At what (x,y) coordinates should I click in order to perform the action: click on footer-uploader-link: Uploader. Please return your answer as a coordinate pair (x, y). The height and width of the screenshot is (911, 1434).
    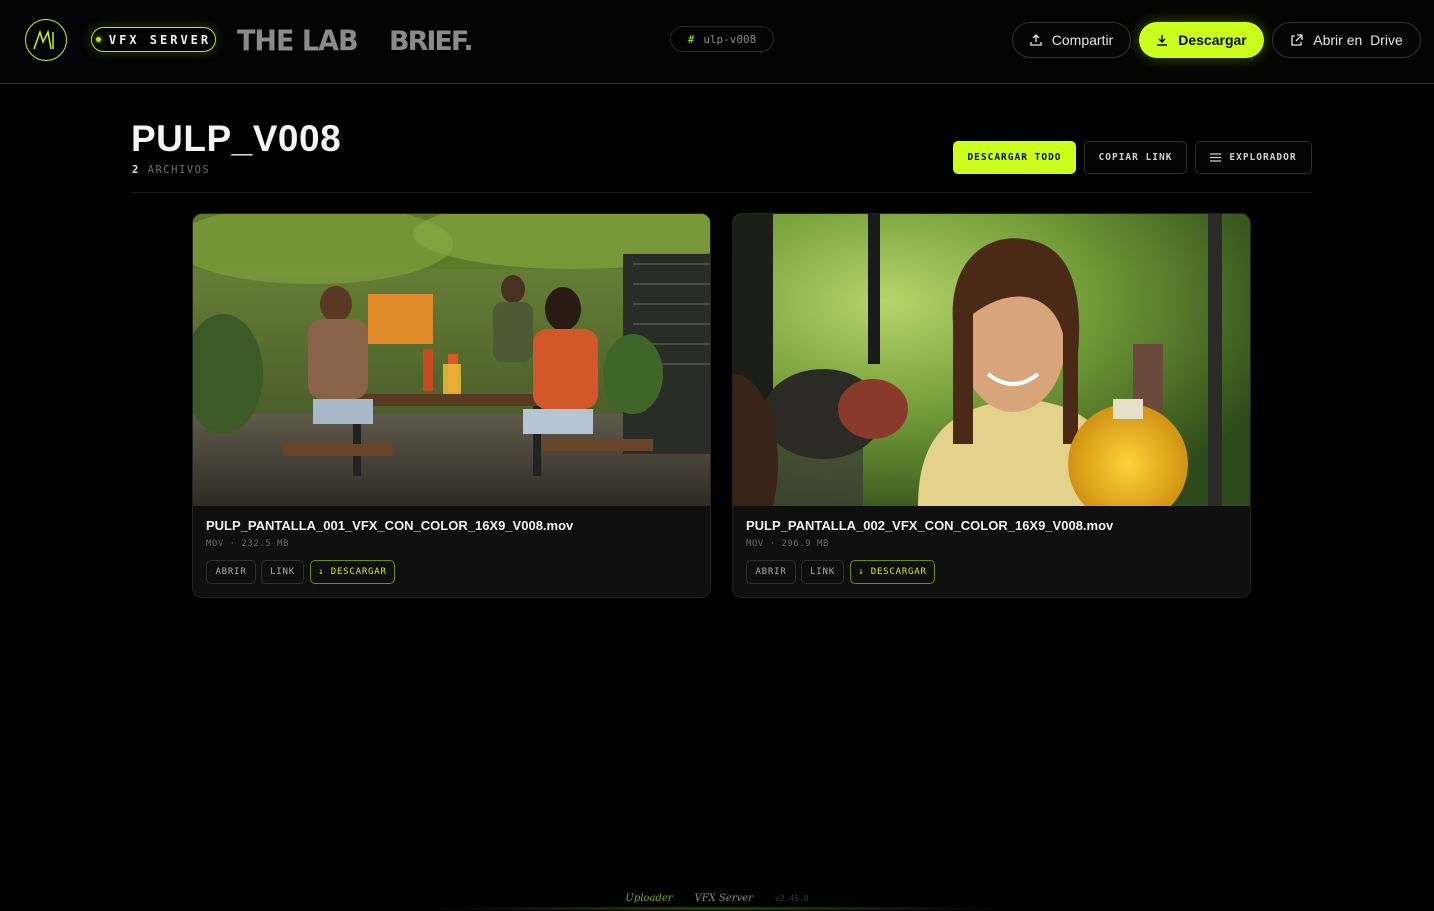
    Looking at the image, I should click on (648, 898).